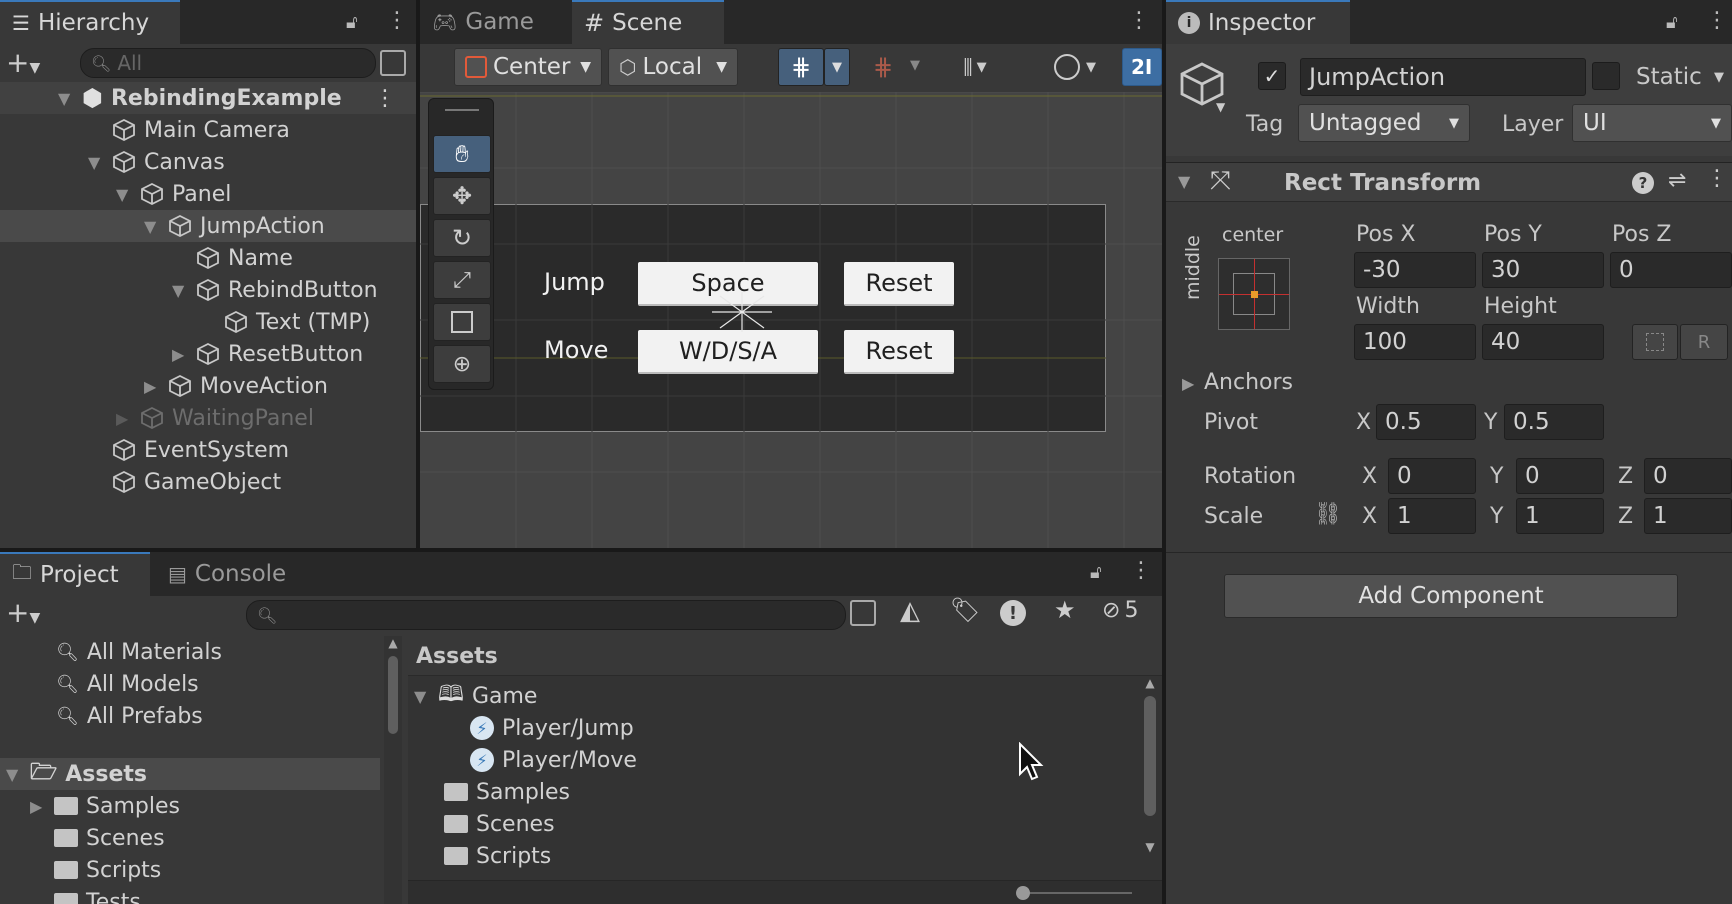 This screenshot has width=1732, height=904. Describe the element at coordinates (1272, 76) in the screenshot. I see `active-checkbox: ✓` at that location.